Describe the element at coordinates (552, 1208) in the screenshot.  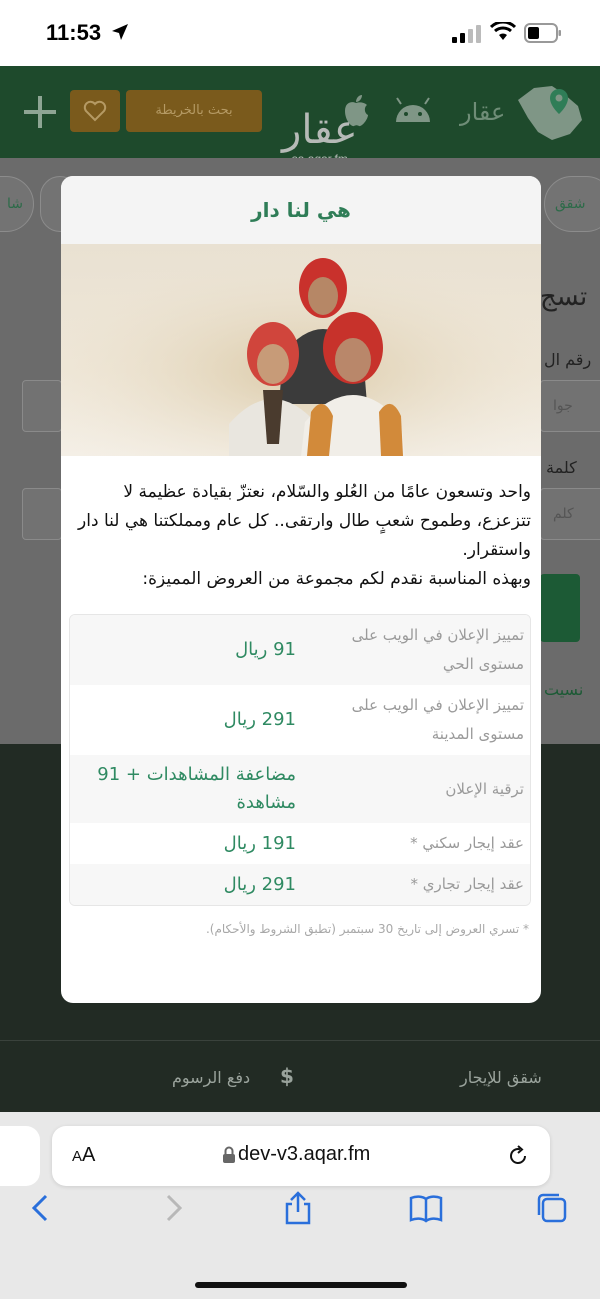
I see `tabs-icon` at that location.